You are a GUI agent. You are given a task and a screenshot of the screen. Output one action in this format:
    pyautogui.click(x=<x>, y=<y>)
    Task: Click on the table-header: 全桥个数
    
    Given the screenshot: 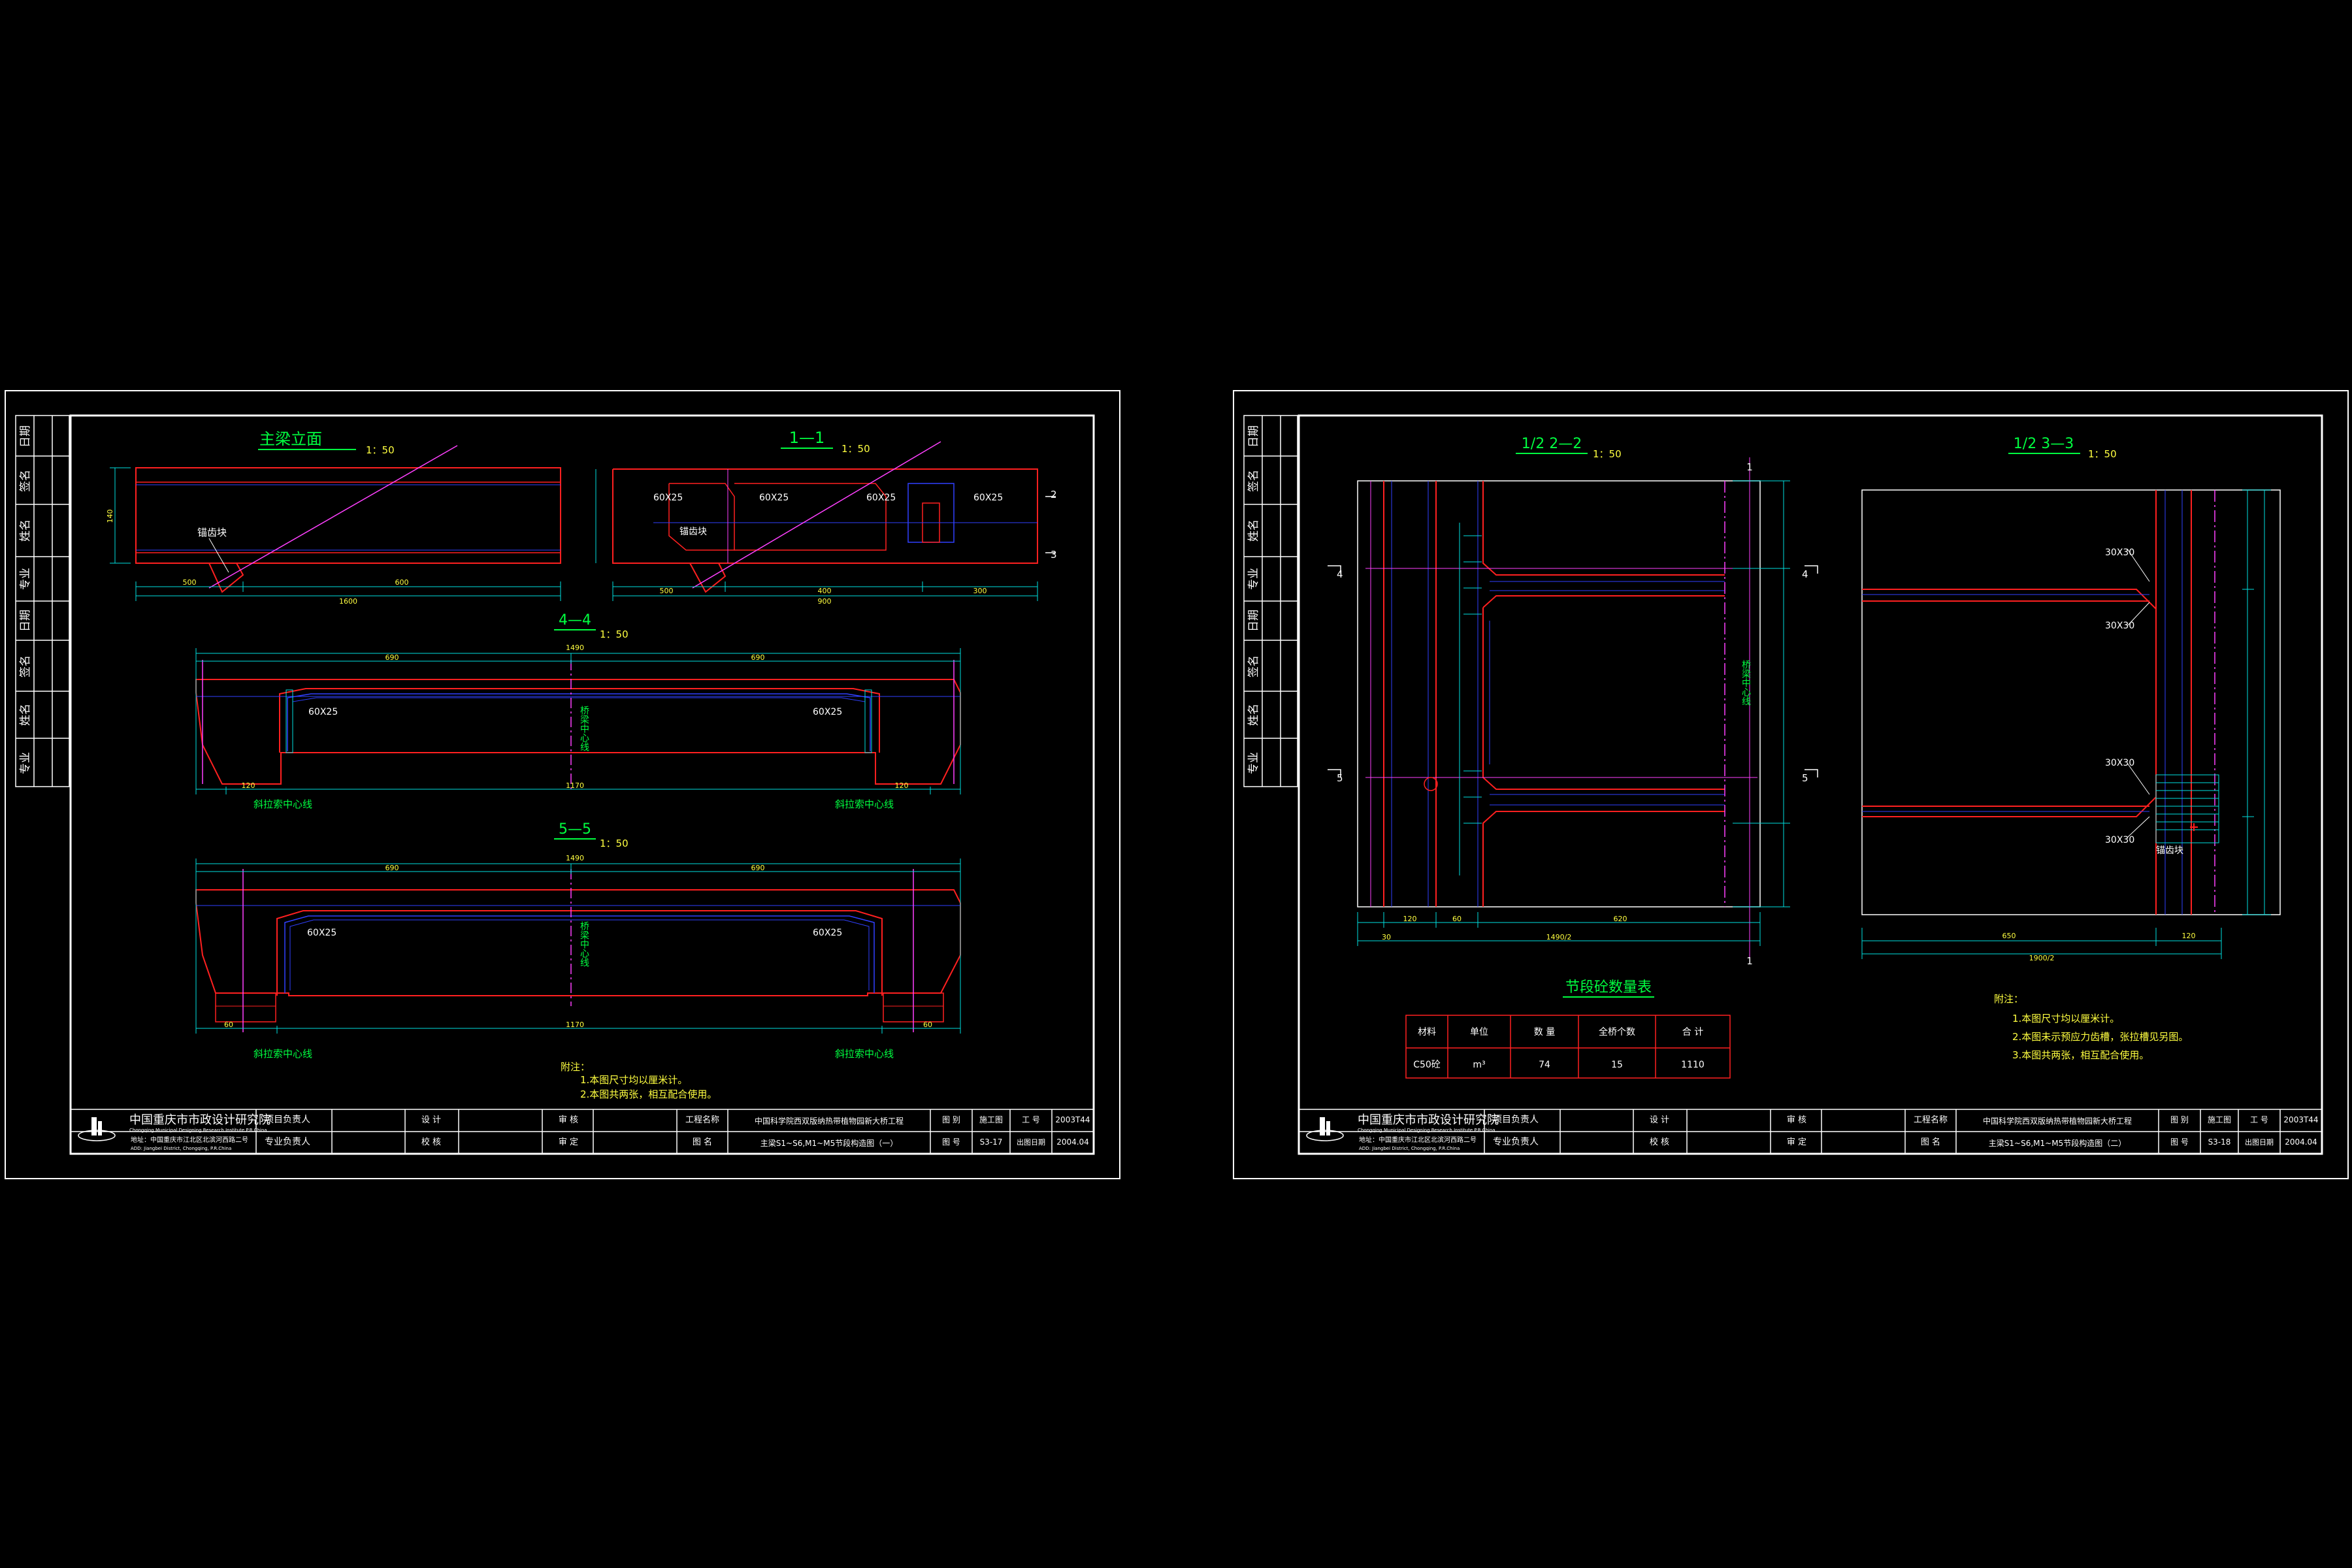 What is the action you would take?
    pyautogui.click(x=1617, y=1031)
    